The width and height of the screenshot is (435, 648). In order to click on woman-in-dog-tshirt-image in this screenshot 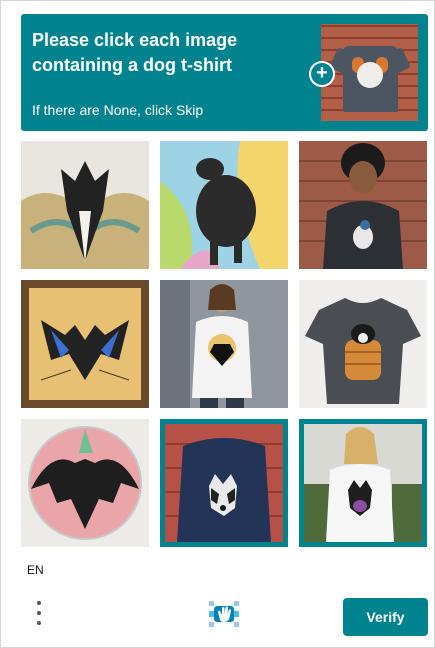, I will do `click(363, 483)`.